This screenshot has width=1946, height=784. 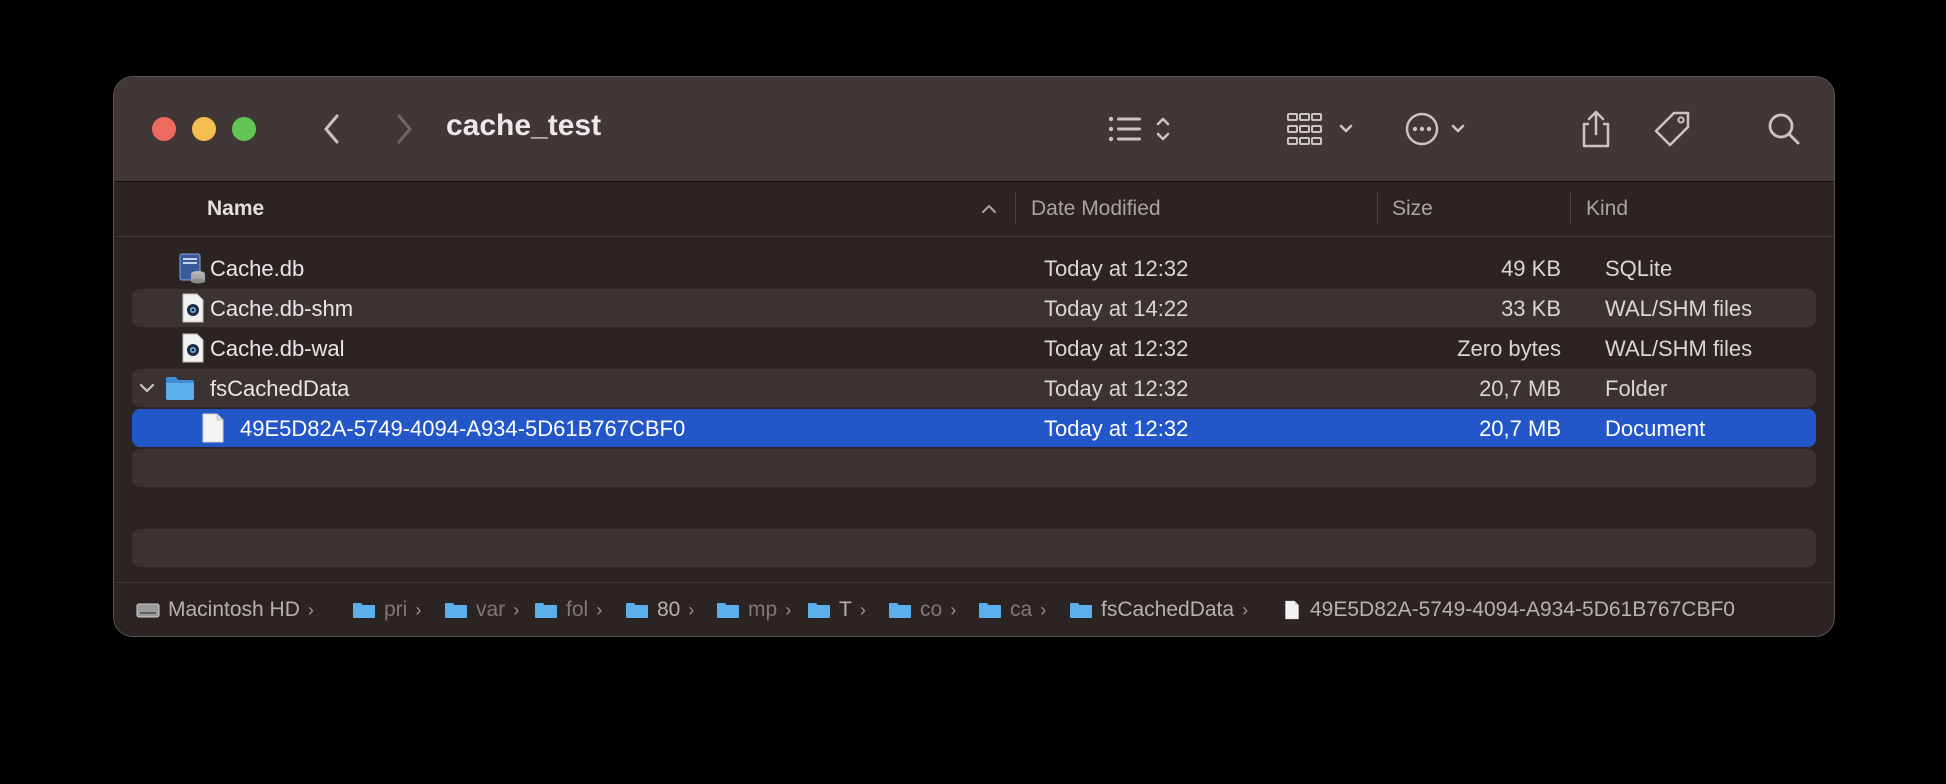 I want to click on column-name: Name, so click(x=235, y=209).